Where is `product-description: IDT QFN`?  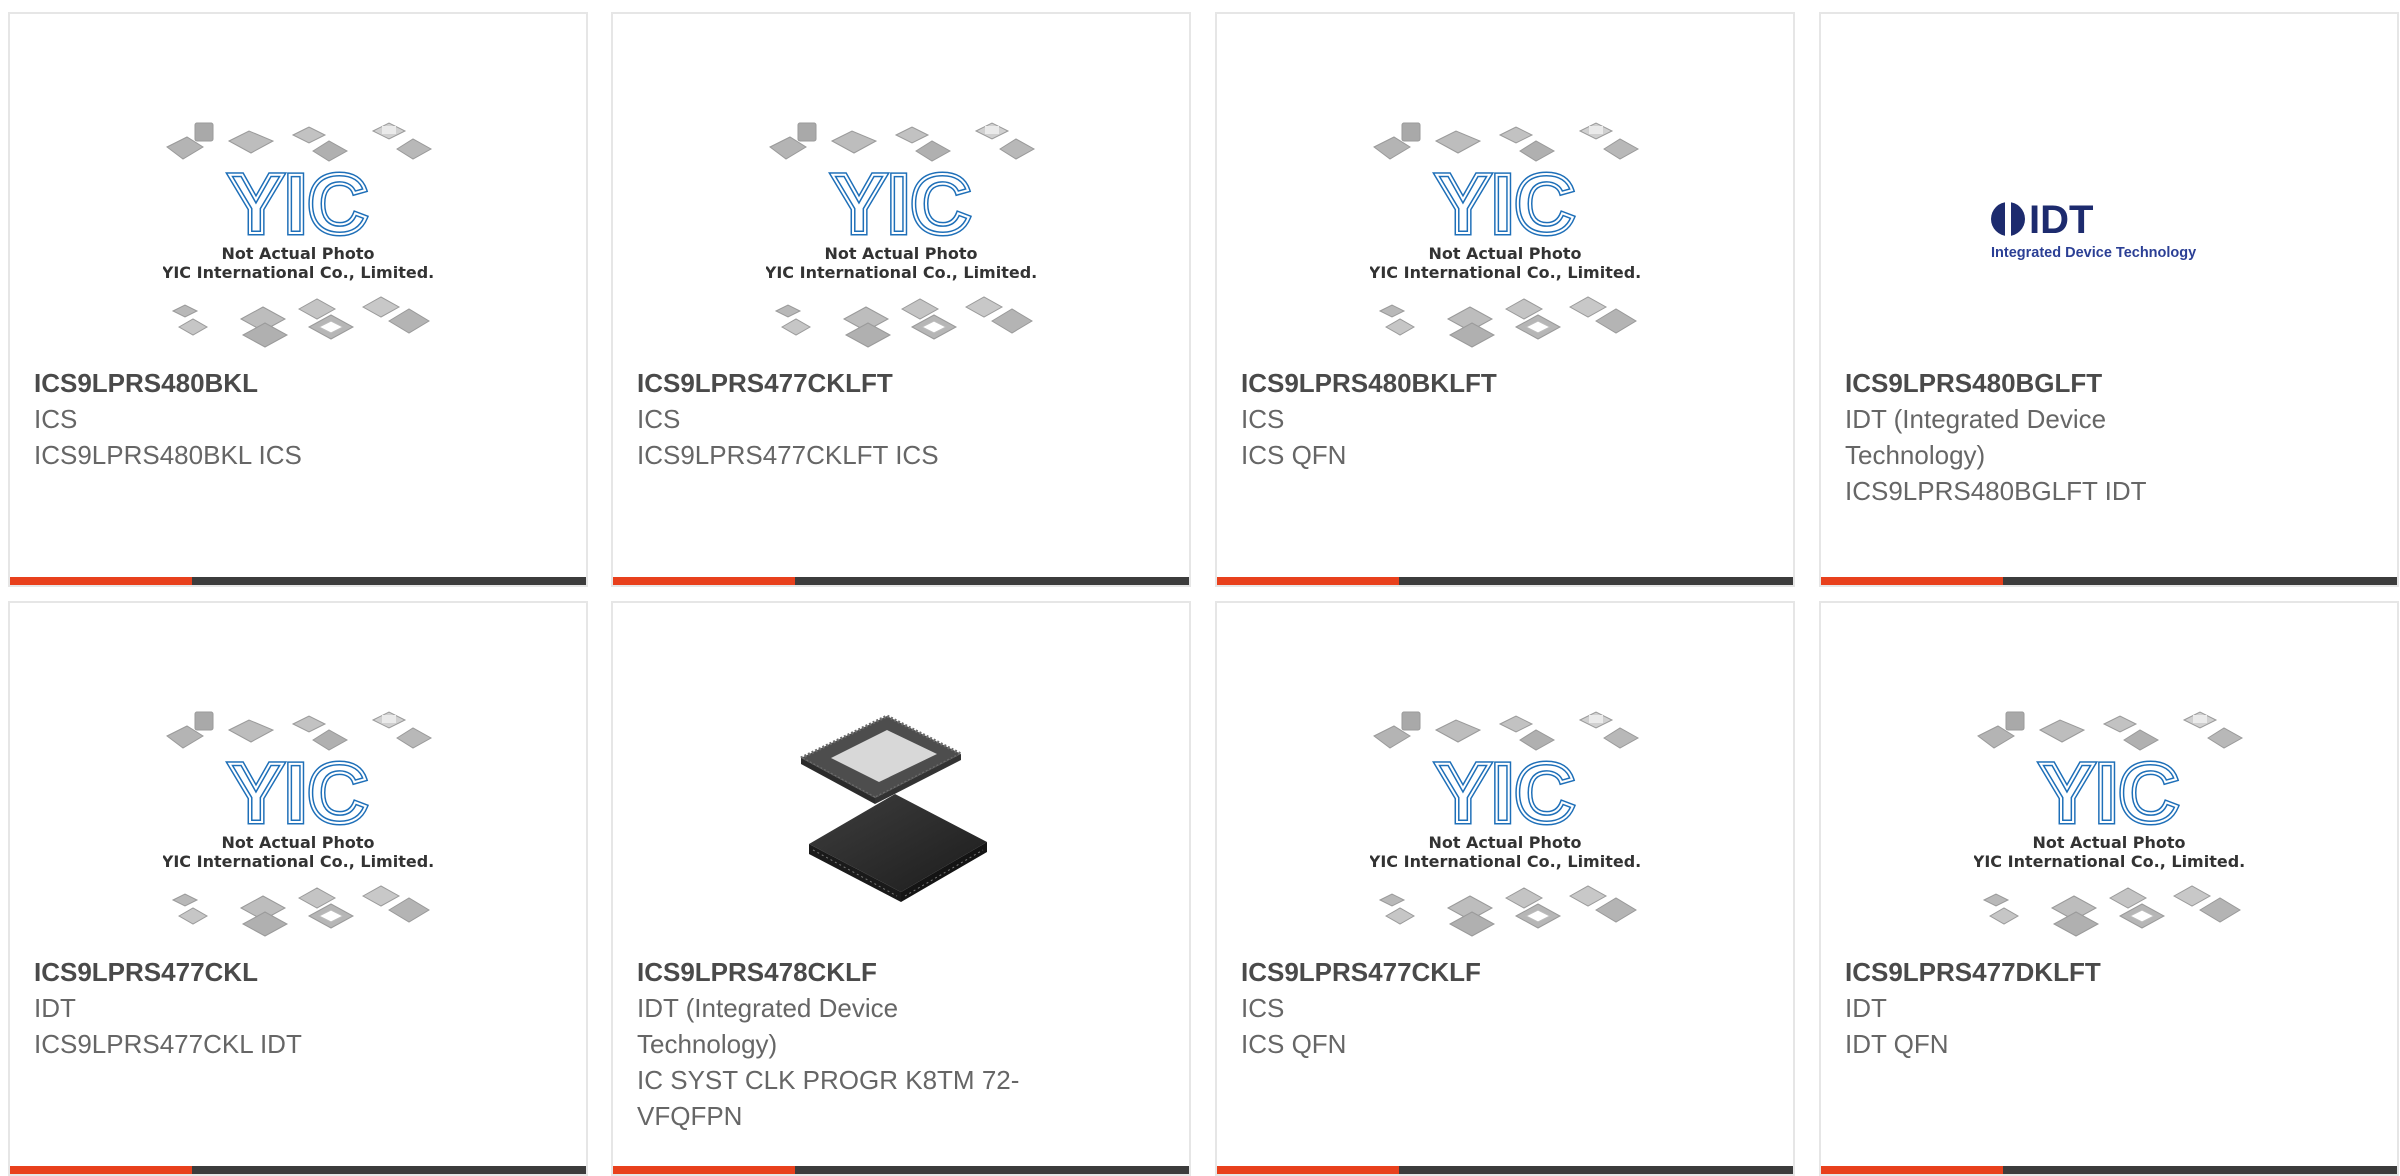
product-description: IDT QFN is located at coordinates (1897, 1044).